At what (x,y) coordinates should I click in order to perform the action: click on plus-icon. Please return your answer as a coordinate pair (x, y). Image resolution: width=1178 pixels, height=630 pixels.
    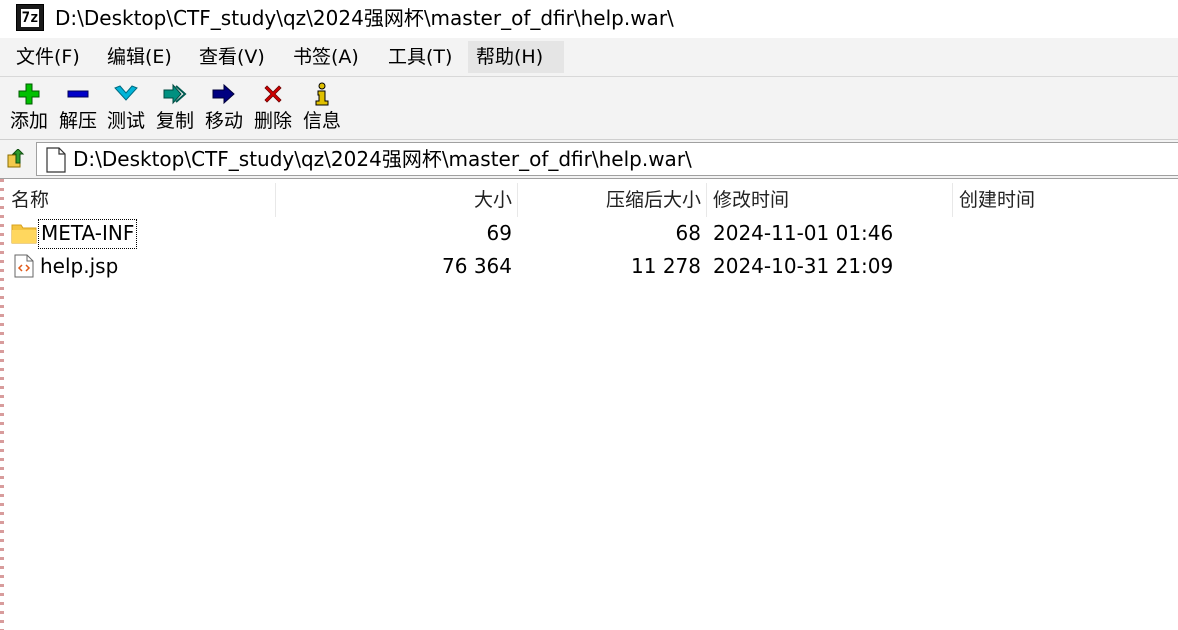
    Looking at the image, I should click on (29, 94).